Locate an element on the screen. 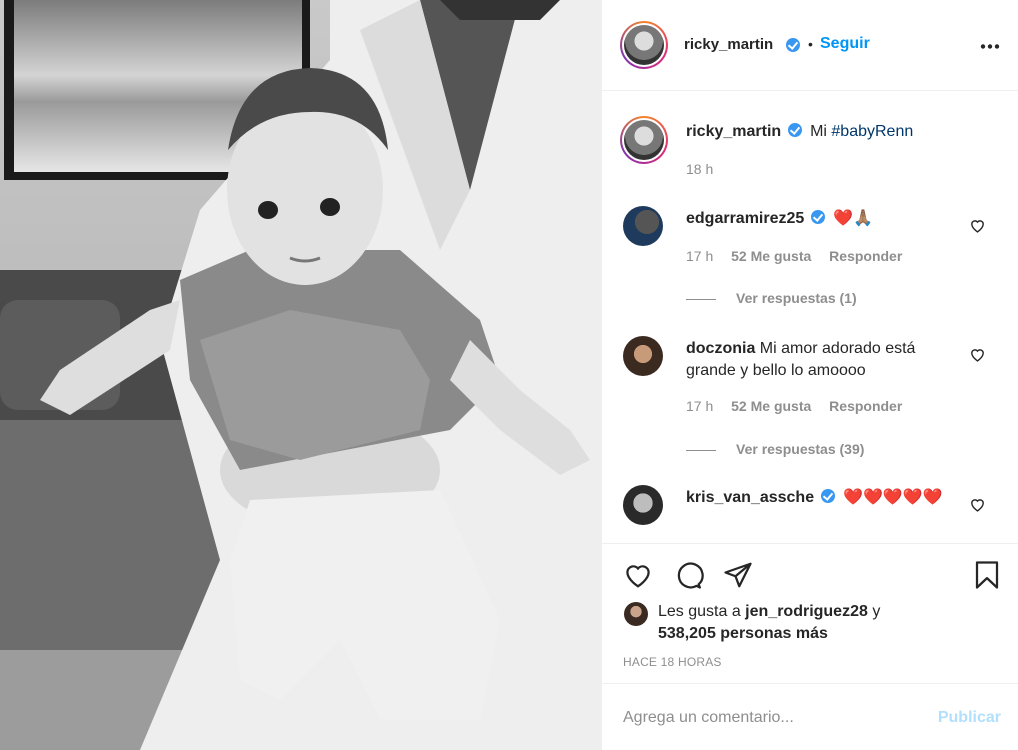 The width and height of the screenshot is (1018, 750). author-username: ricky_martin is located at coordinates (728, 44).